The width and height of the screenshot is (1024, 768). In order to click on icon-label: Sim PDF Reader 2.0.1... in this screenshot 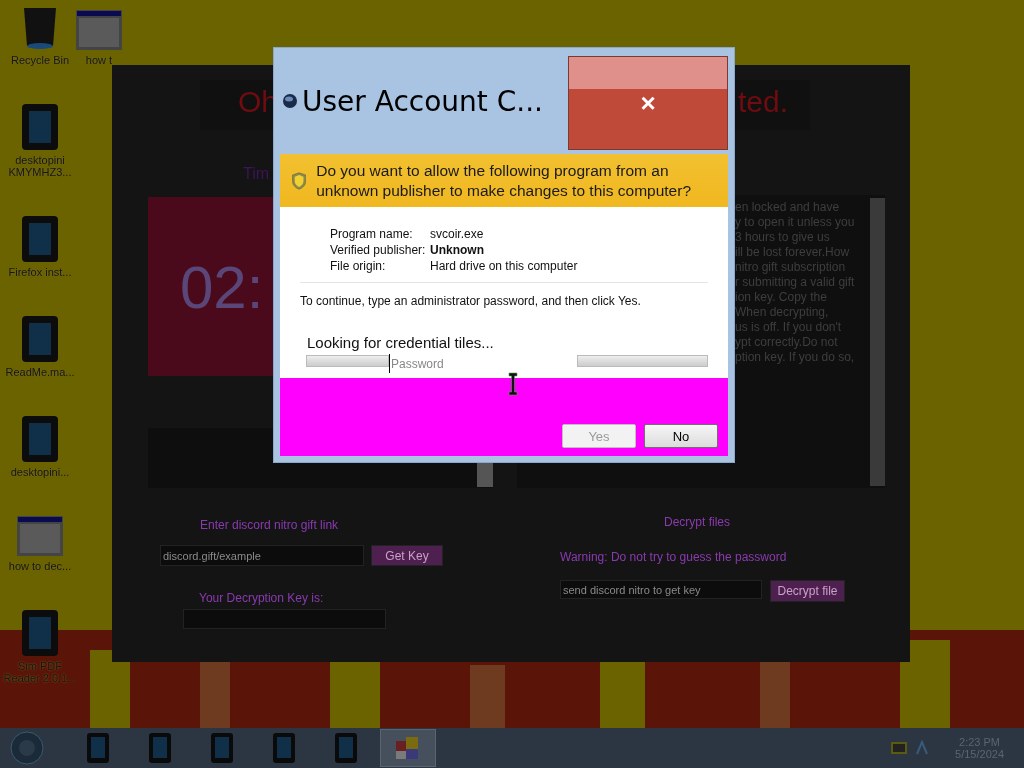, I will do `click(40, 672)`.